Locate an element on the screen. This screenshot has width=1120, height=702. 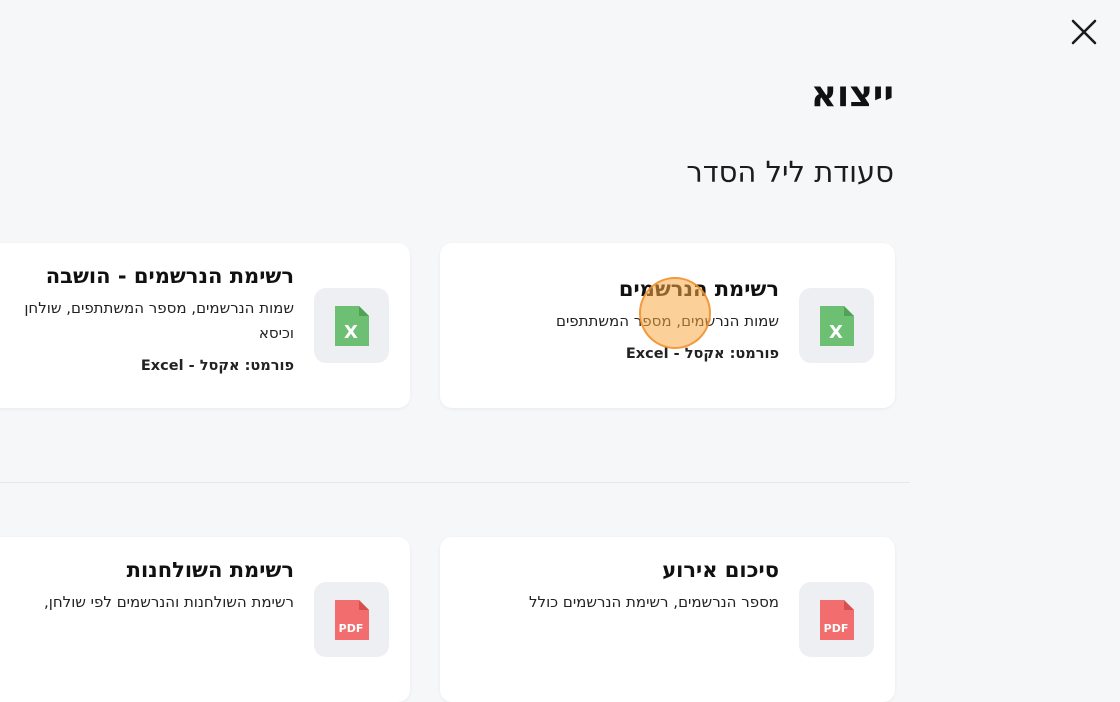
close-icon is located at coordinates (1084, 32).